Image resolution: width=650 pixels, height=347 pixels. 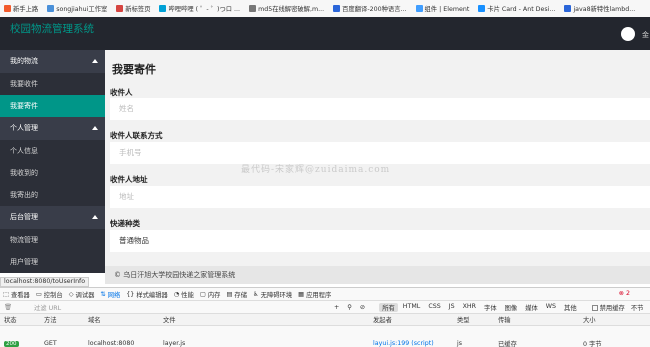 What do you see at coordinates (130, 294) in the screenshot?
I see `style-editor-icon: {}` at bounding box center [130, 294].